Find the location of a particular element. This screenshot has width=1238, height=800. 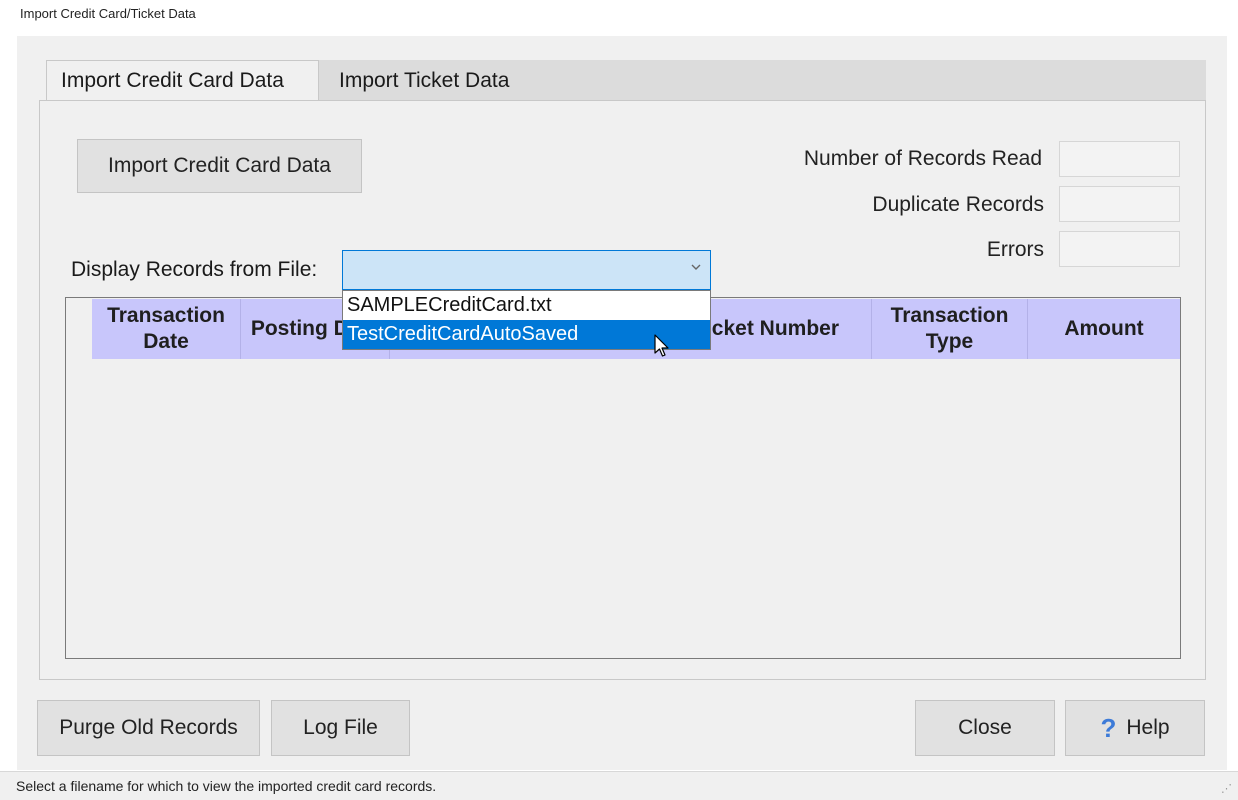

close-button: Close is located at coordinates (985, 728).